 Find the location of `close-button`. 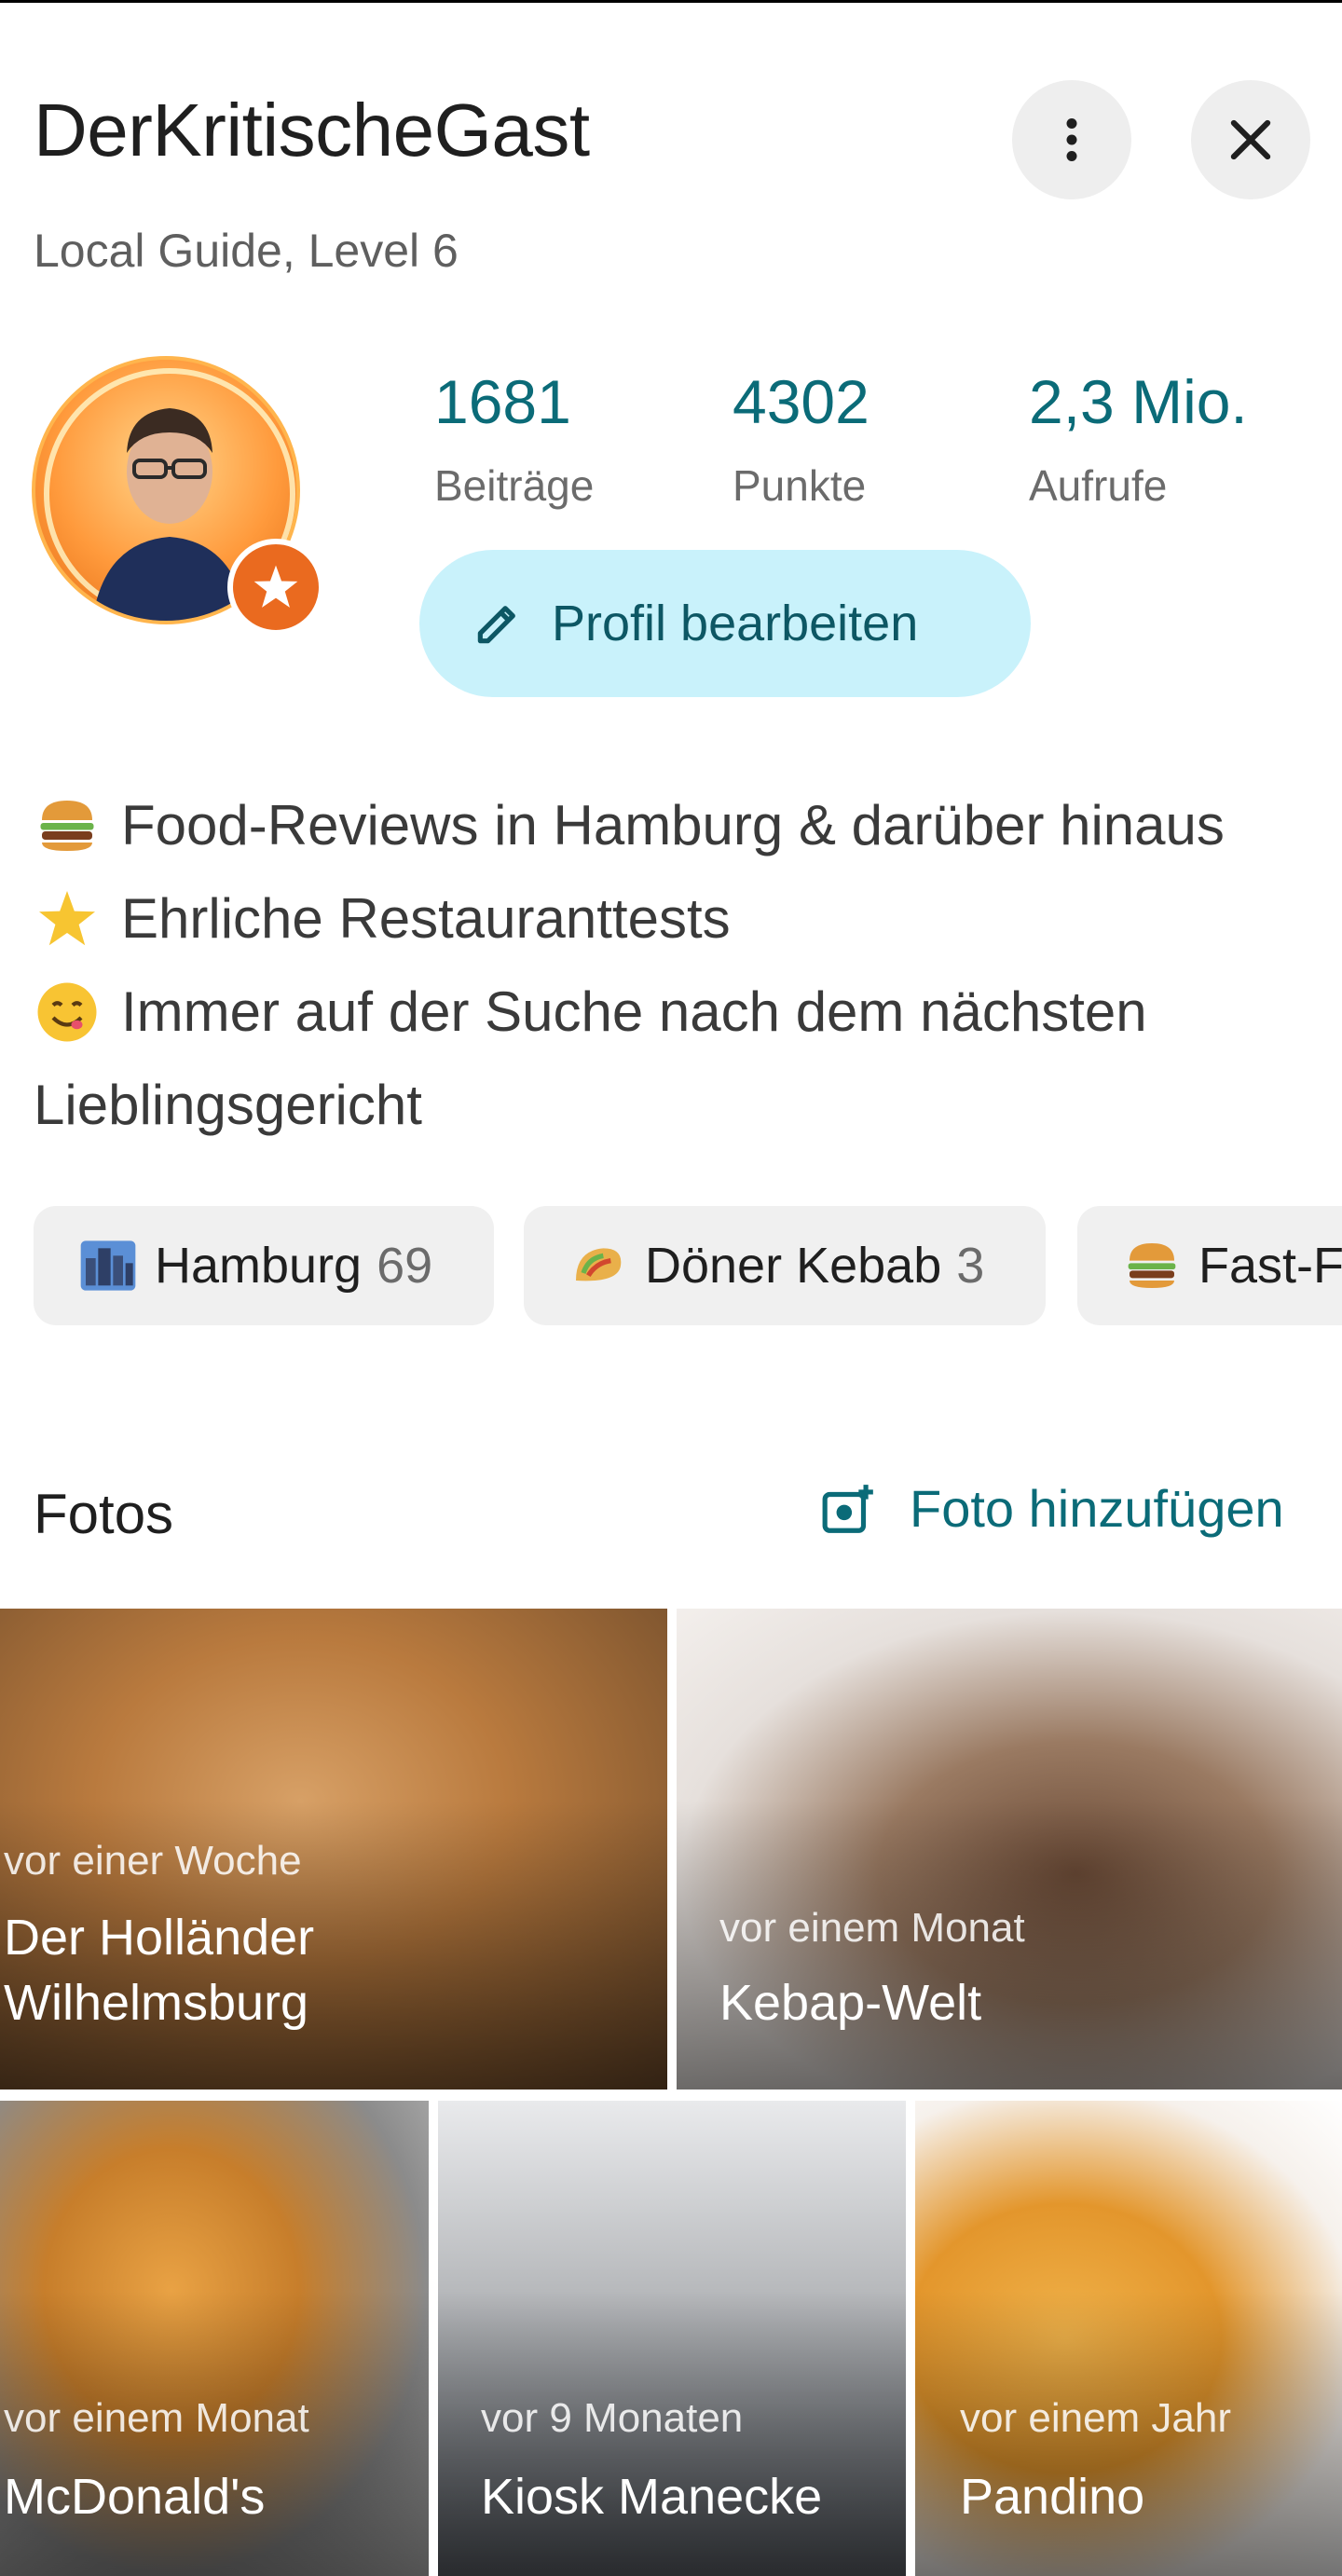

close-button is located at coordinates (1250, 139).